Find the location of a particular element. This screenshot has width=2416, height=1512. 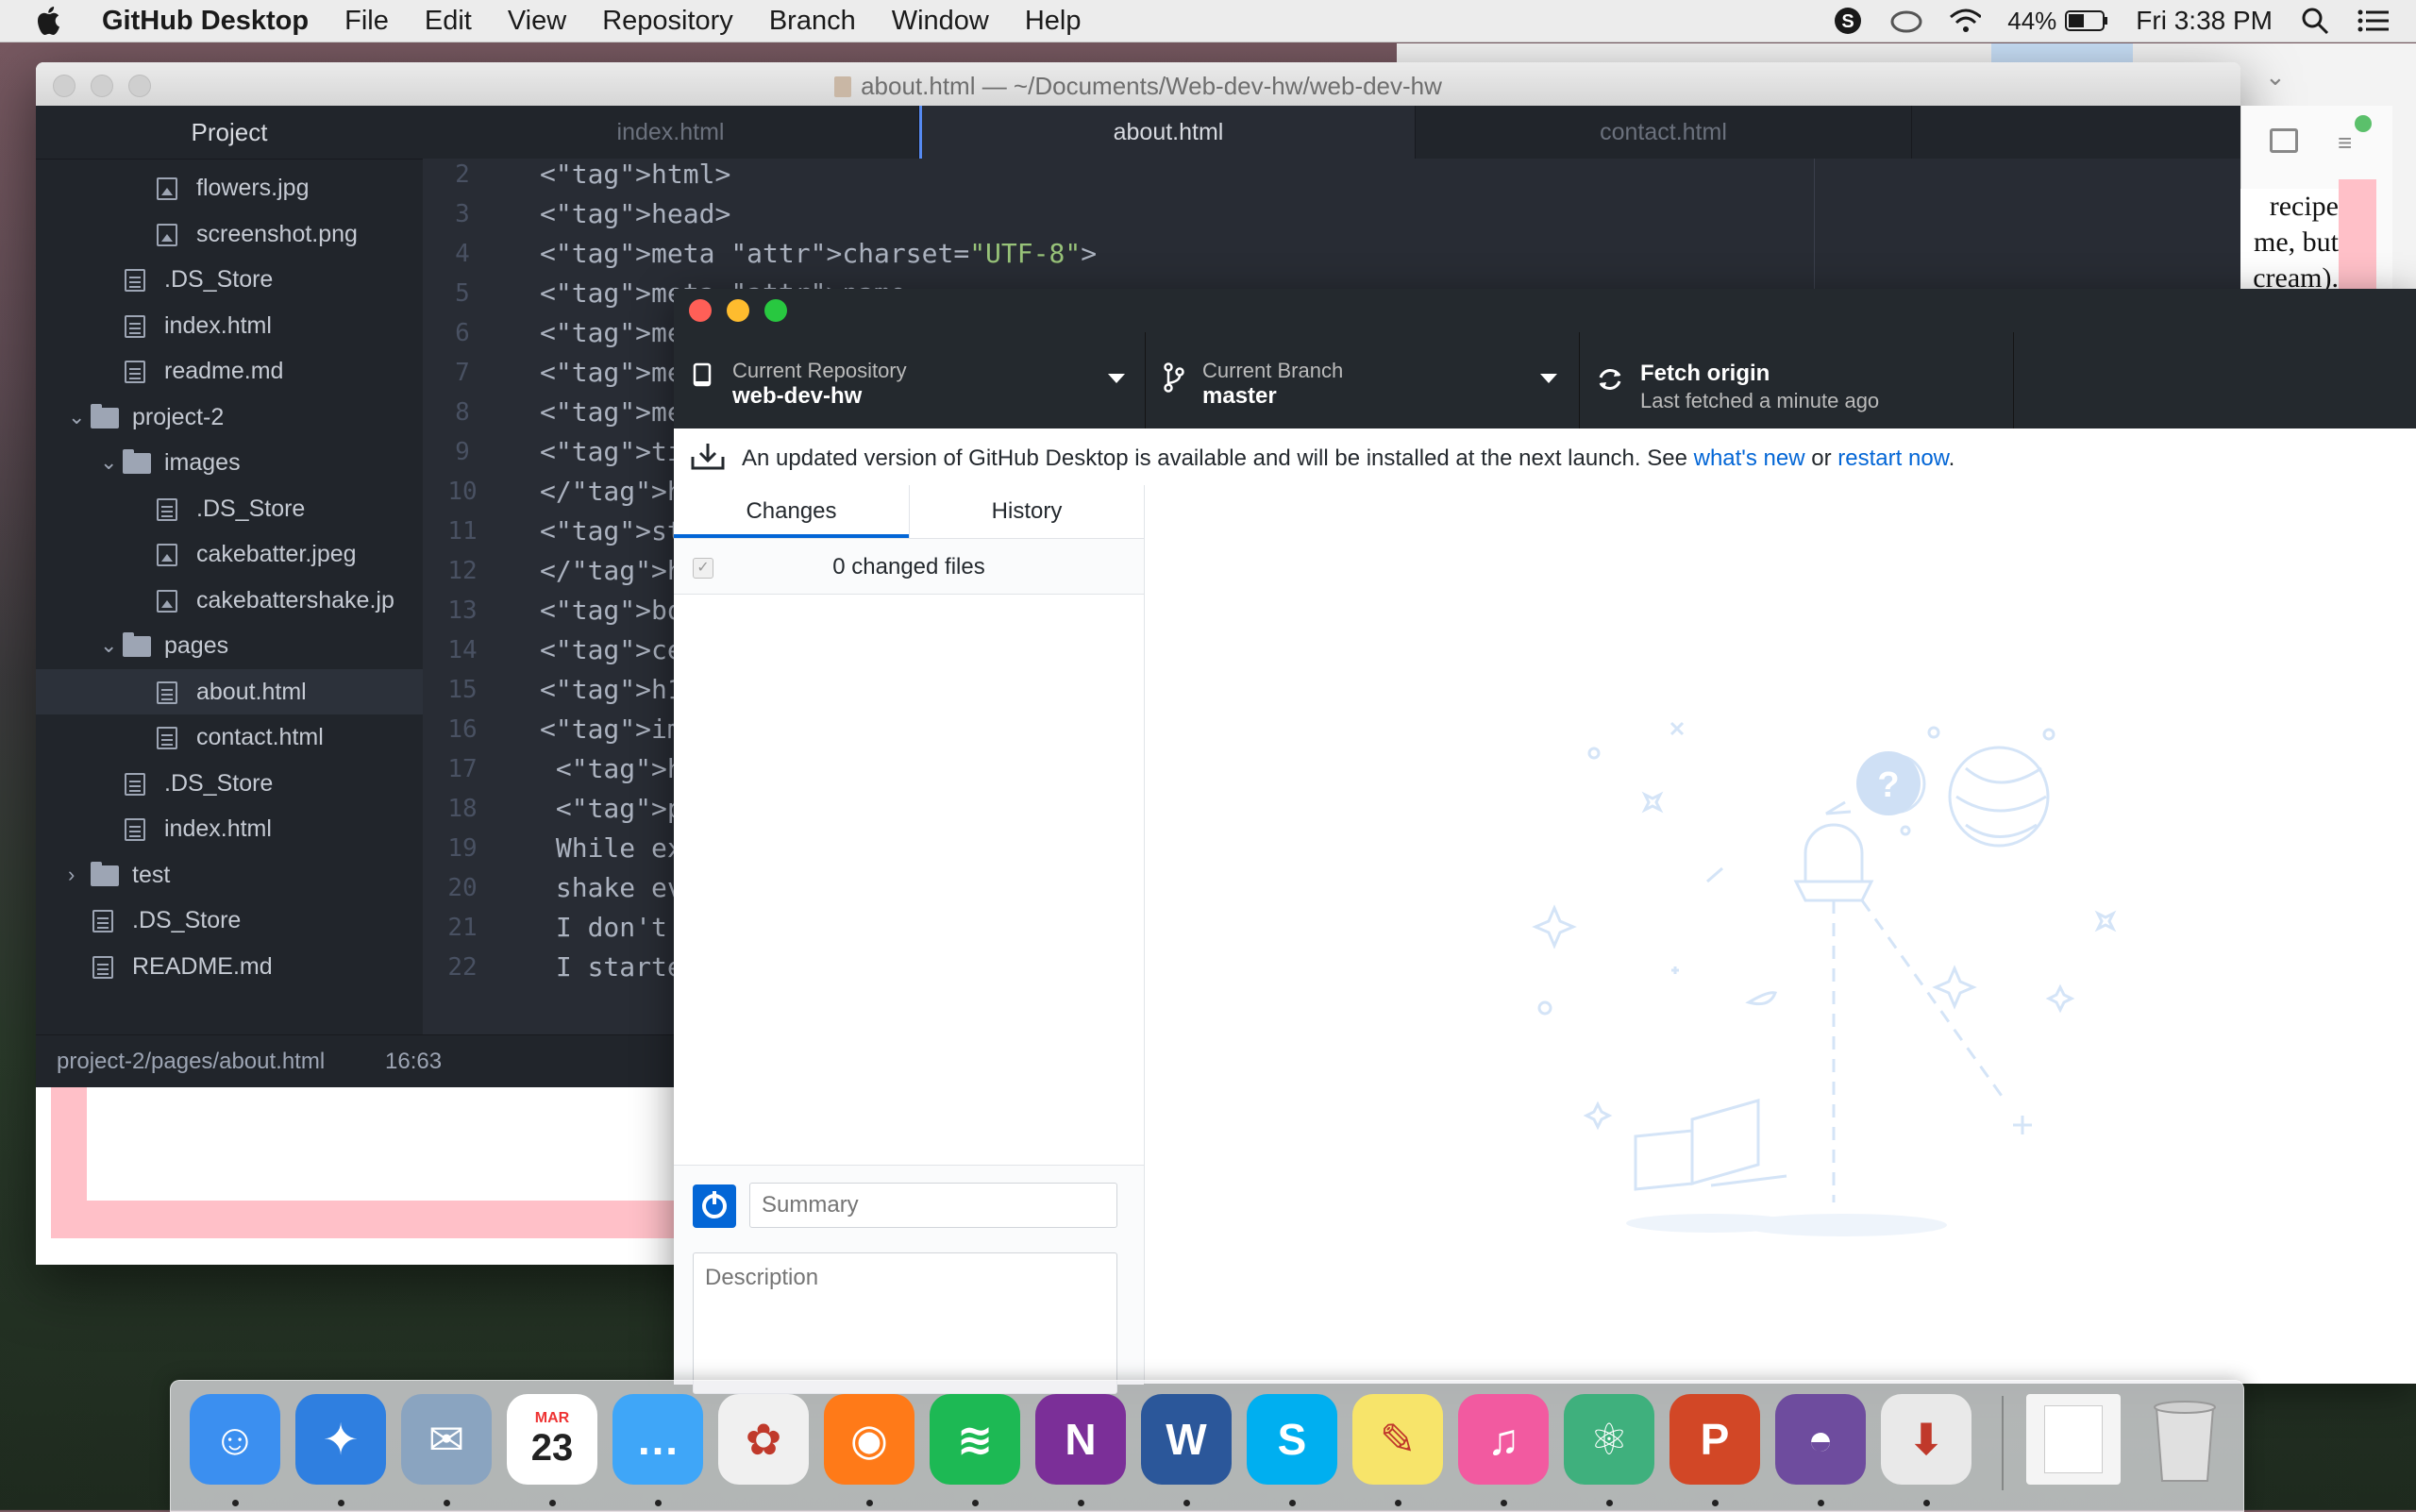

office-installer-icon: ⬇ is located at coordinates (1926, 1439).